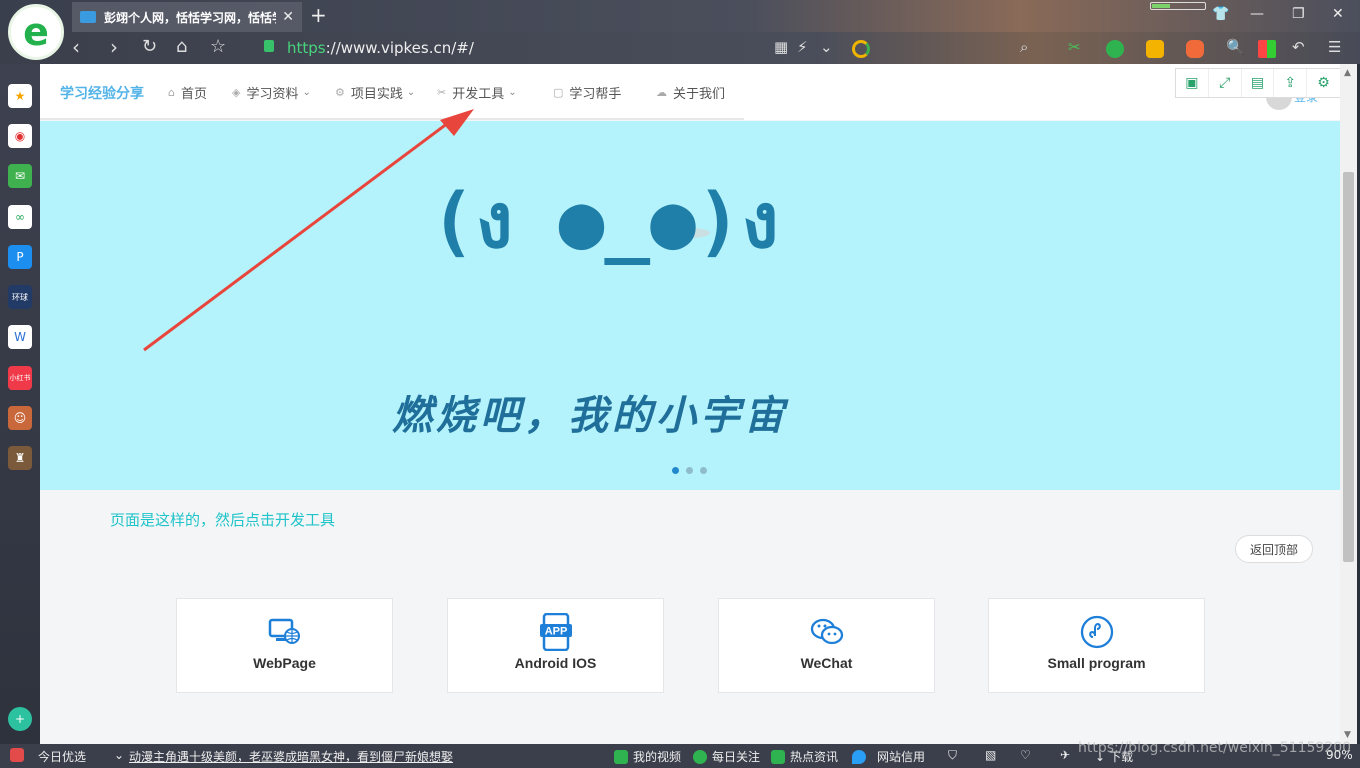 Image resolution: width=1360 pixels, height=768 pixels. I want to click on page-scrollbar: ▲ ▼, so click(1348, 404).